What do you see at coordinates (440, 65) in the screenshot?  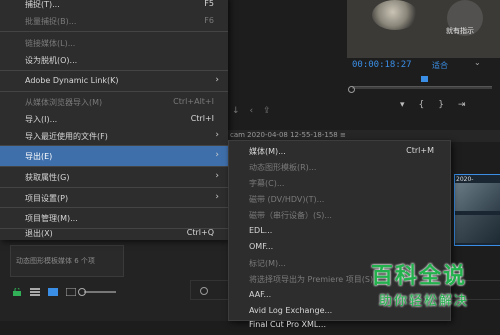 I see `fit-dropdown: 适合` at bounding box center [440, 65].